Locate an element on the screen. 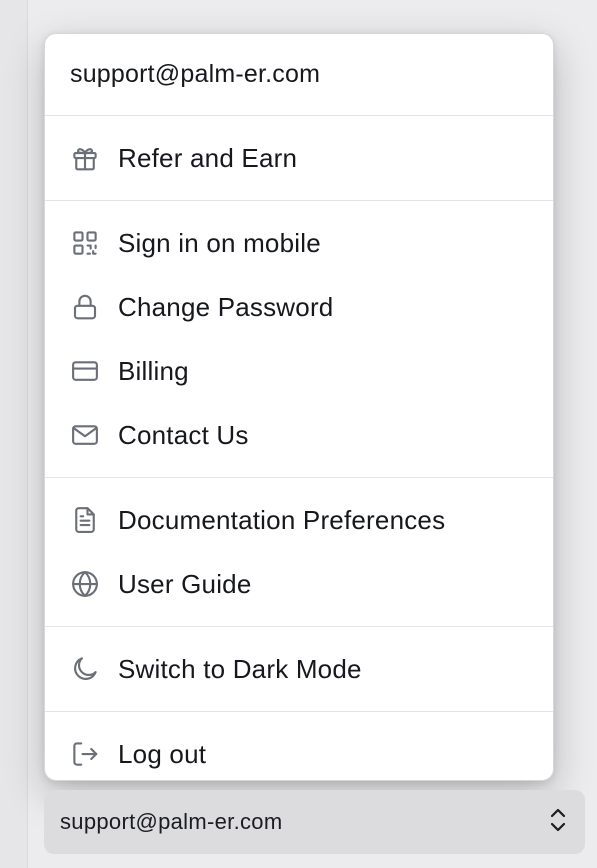 The height and width of the screenshot is (868, 597). change-password-label: Change Password is located at coordinates (226, 306).